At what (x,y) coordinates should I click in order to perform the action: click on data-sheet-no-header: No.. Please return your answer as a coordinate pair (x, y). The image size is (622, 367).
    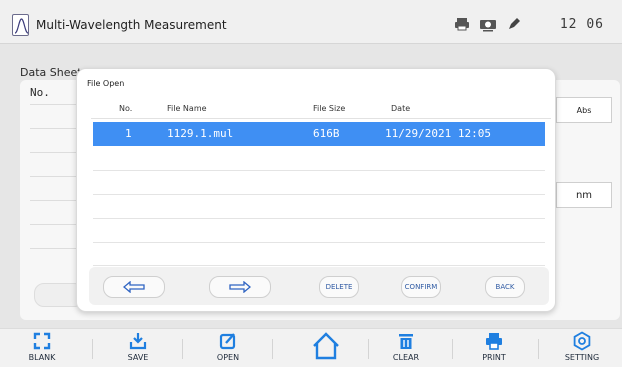
    Looking at the image, I should click on (40, 92).